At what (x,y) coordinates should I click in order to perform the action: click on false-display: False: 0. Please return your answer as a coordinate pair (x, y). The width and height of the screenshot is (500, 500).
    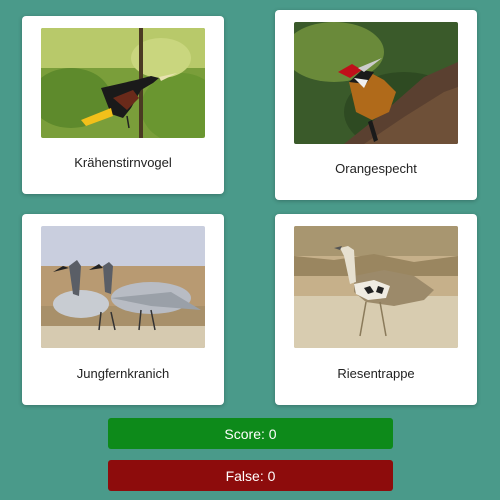
    Looking at the image, I should click on (250, 475).